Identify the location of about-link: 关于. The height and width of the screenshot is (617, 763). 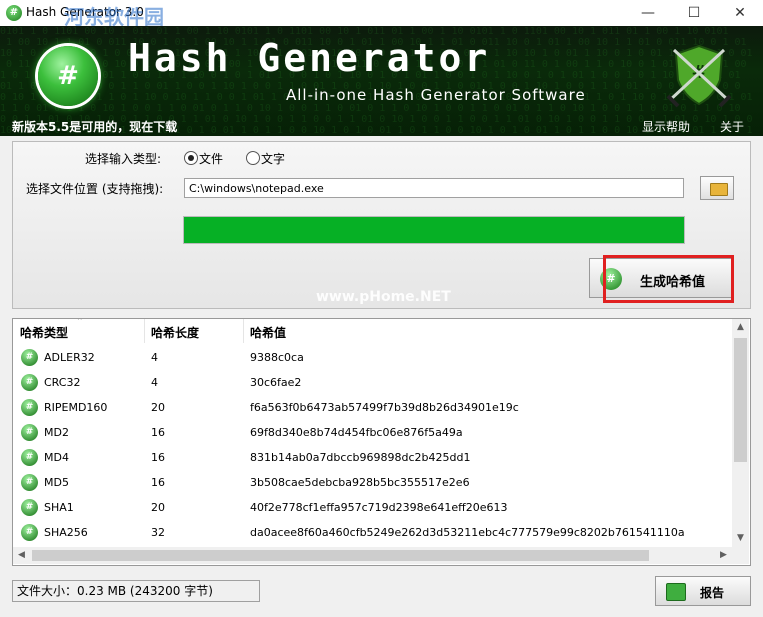
(732, 126).